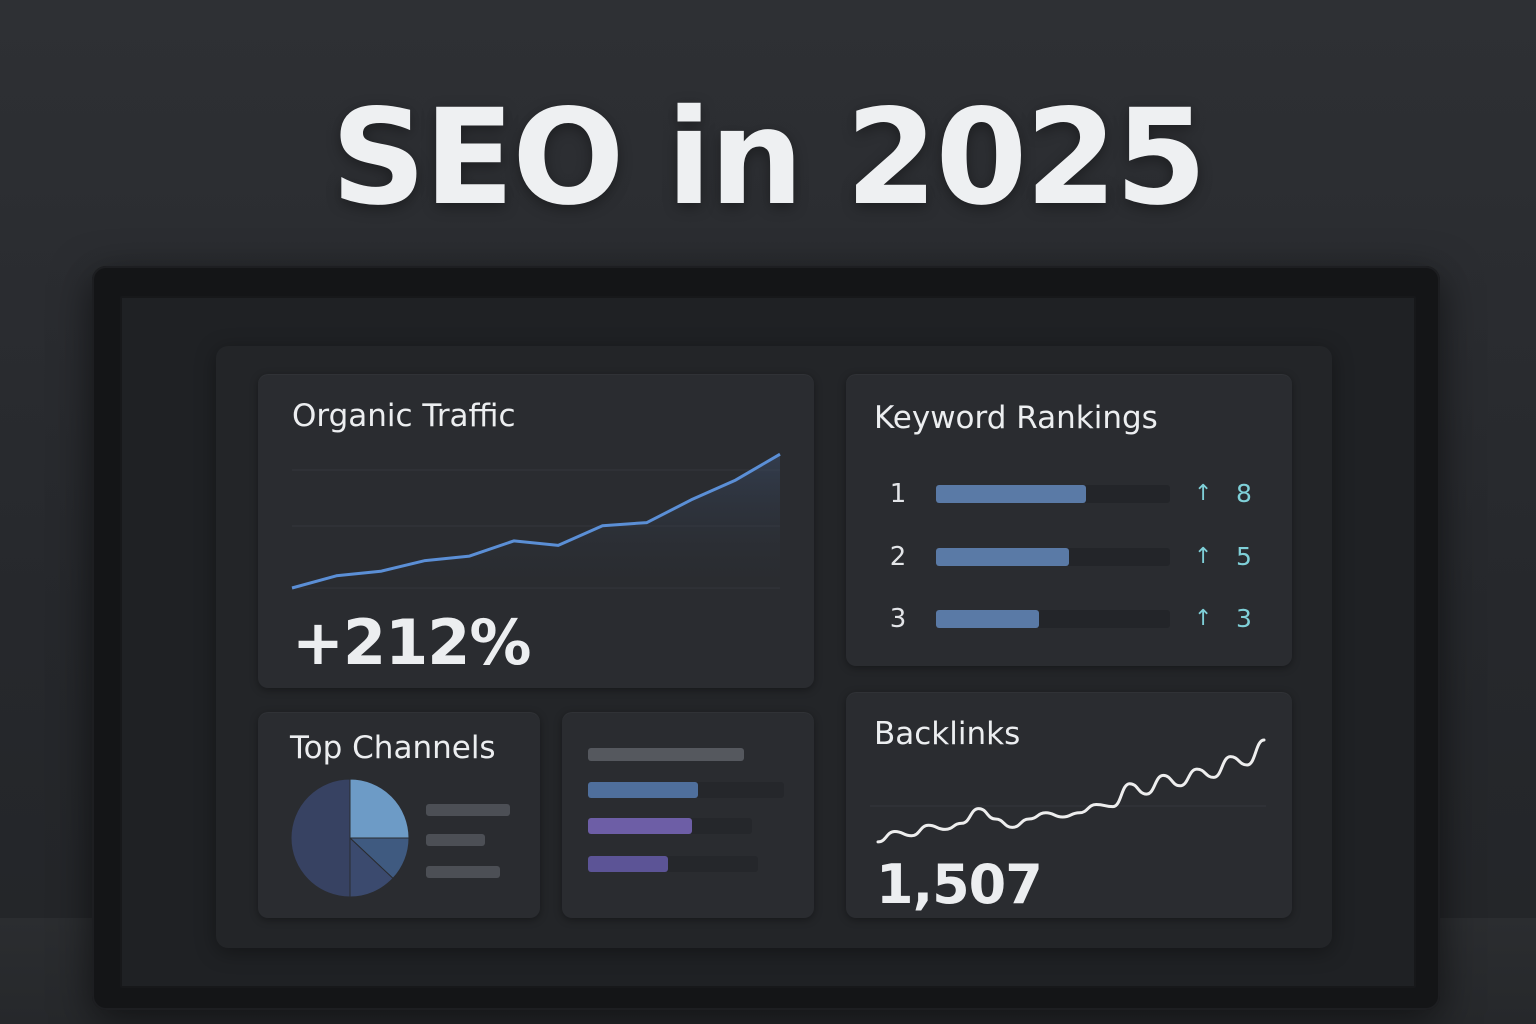  I want to click on headline: SEO in 2025, so click(769, 158).